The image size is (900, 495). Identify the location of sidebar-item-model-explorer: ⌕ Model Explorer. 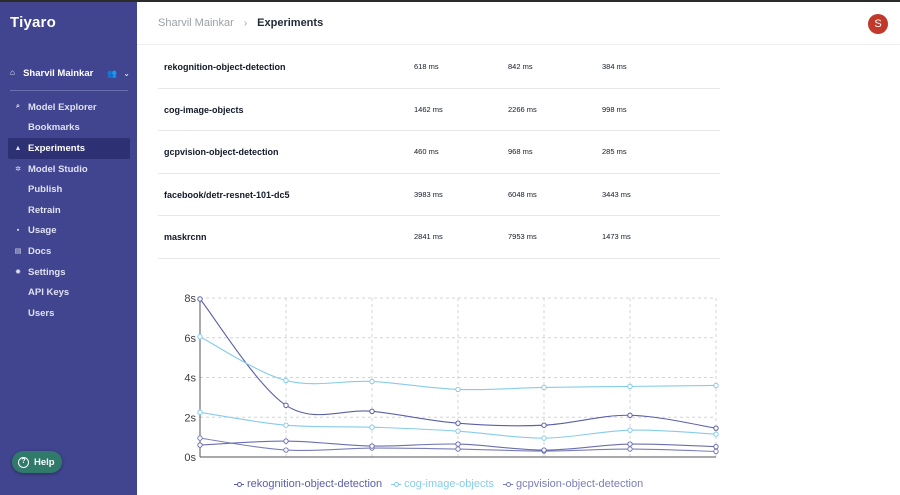
(69, 107).